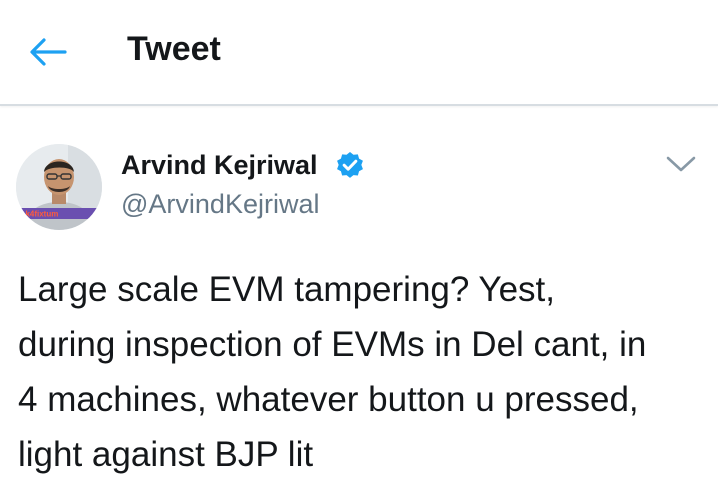  I want to click on chevron-down-icon, so click(681, 164).